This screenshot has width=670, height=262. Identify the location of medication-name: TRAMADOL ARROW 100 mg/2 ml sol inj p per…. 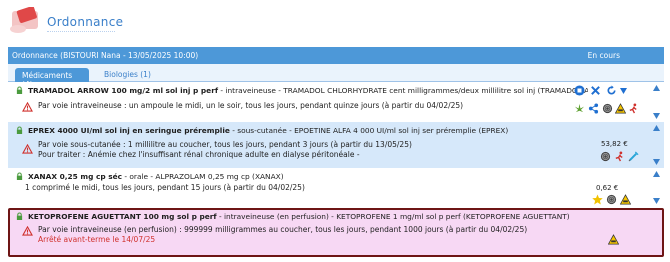
(123, 90).